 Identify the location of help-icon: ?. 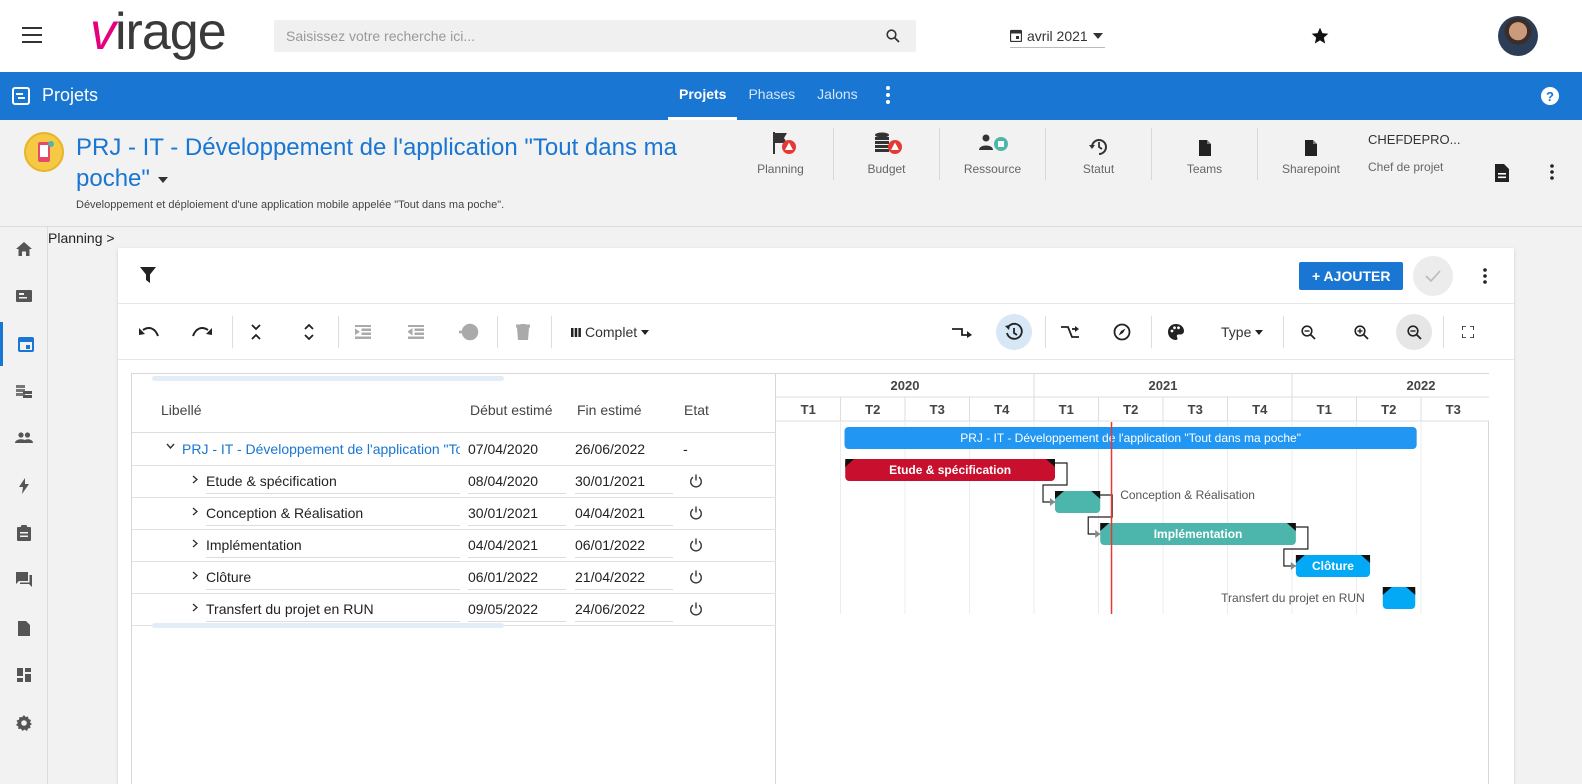
(1550, 96).